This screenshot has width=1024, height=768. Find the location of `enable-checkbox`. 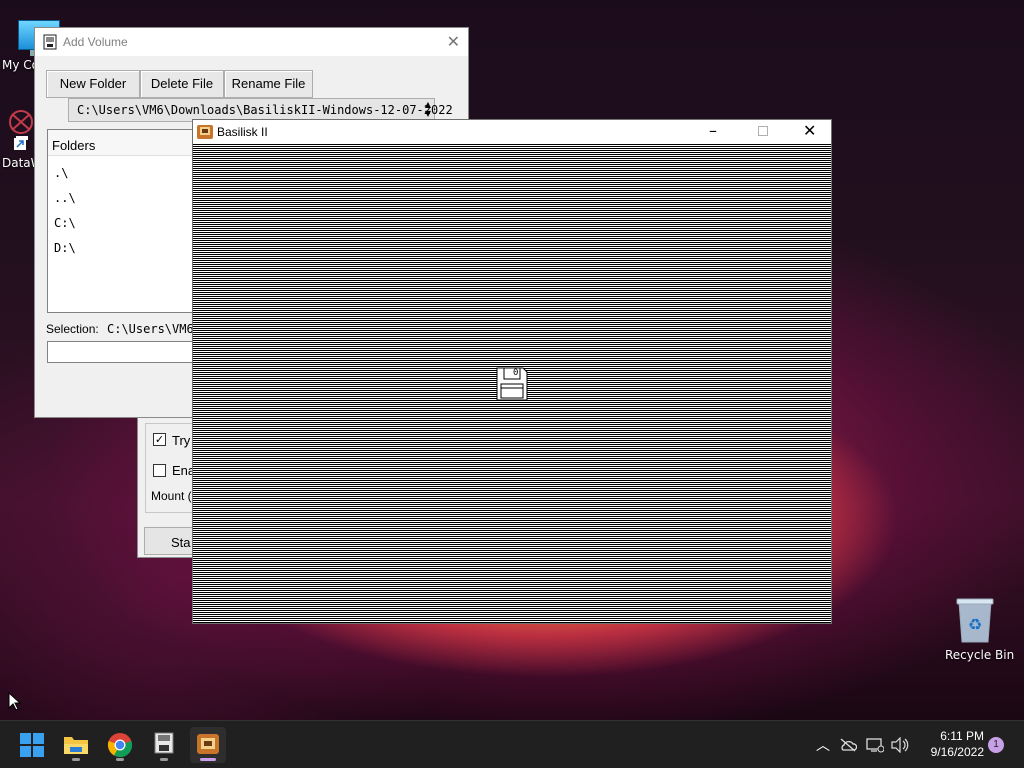

enable-checkbox is located at coordinates (159, 470).